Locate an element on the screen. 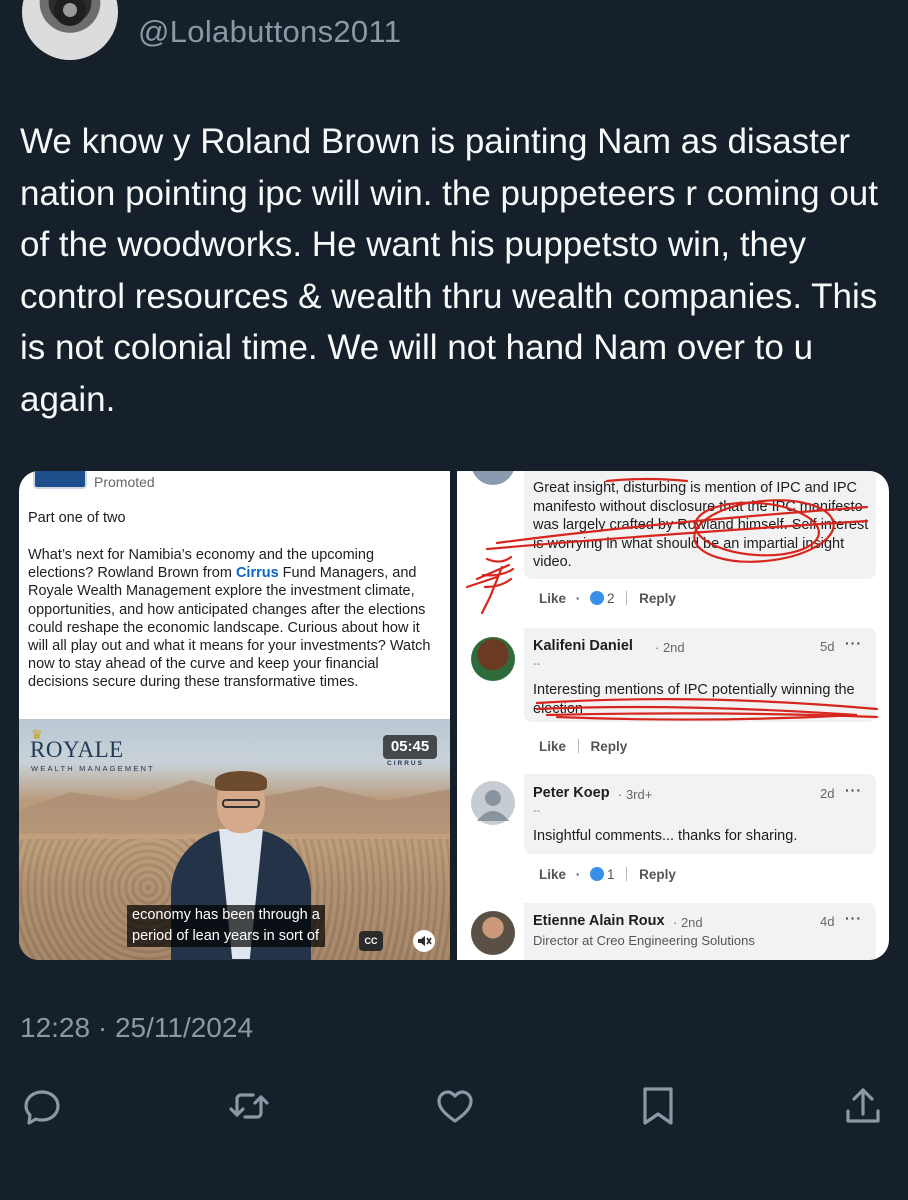  cirrus-link: Cirrus is located at coordinates (257, 573).